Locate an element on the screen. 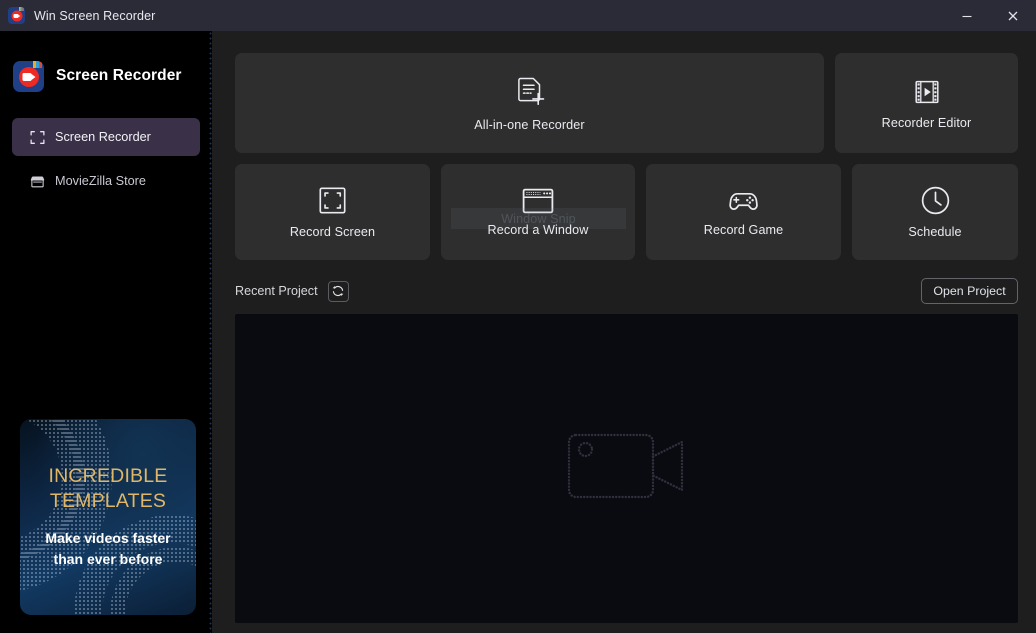 The width and height of the screenshot is (1036, 633). sidebar-item-screen-recorder: Screen Recorder is located at coordinates (106, 137).